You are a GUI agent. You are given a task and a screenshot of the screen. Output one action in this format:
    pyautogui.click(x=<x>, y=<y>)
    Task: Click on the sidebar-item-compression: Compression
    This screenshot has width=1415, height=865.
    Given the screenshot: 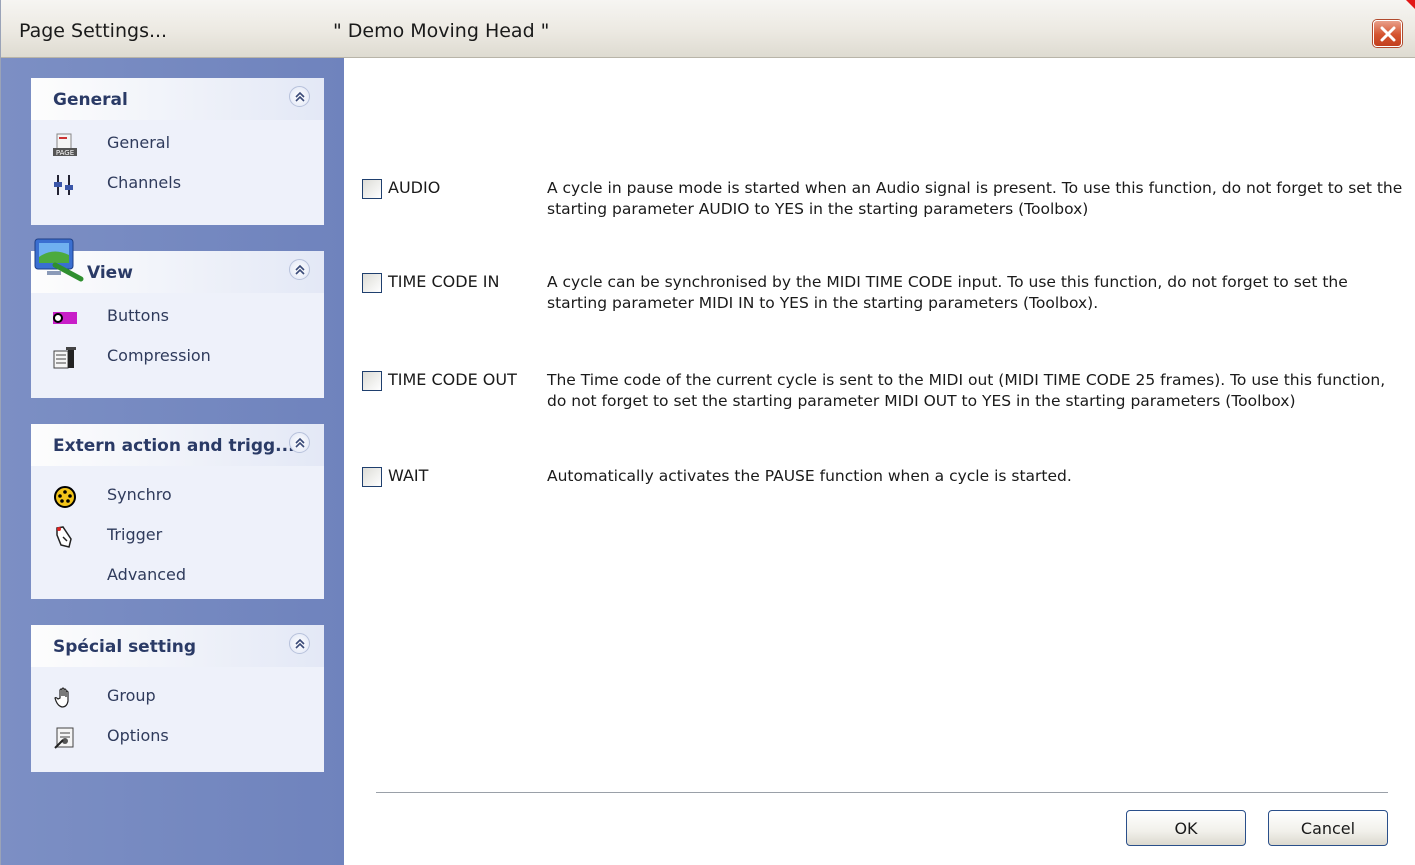 What is the action you would take?
    pyautogui.click(x=183, y=359)
    